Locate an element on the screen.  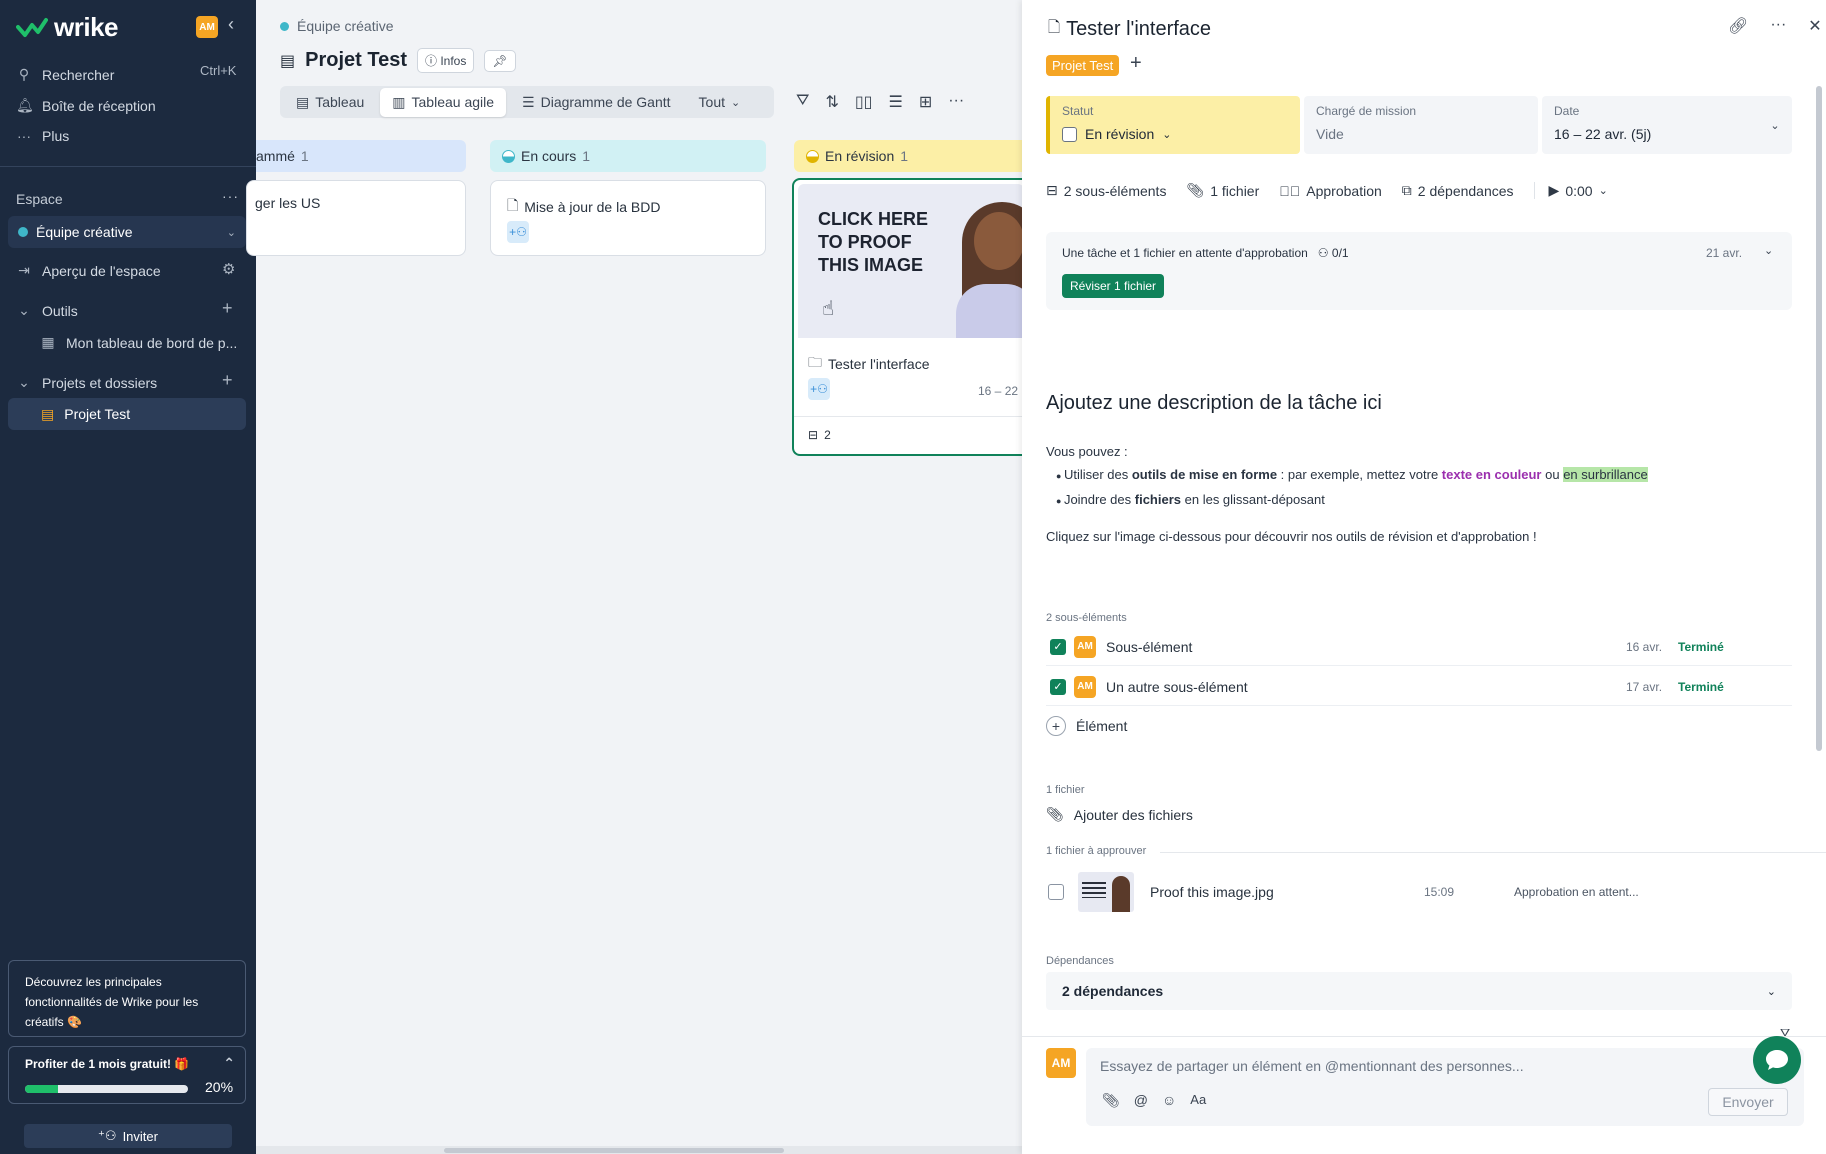
trial-card: Profiter de 1 mois gratuit! 🎁 ⌃ 20% is located at coordinates (127, 1075).